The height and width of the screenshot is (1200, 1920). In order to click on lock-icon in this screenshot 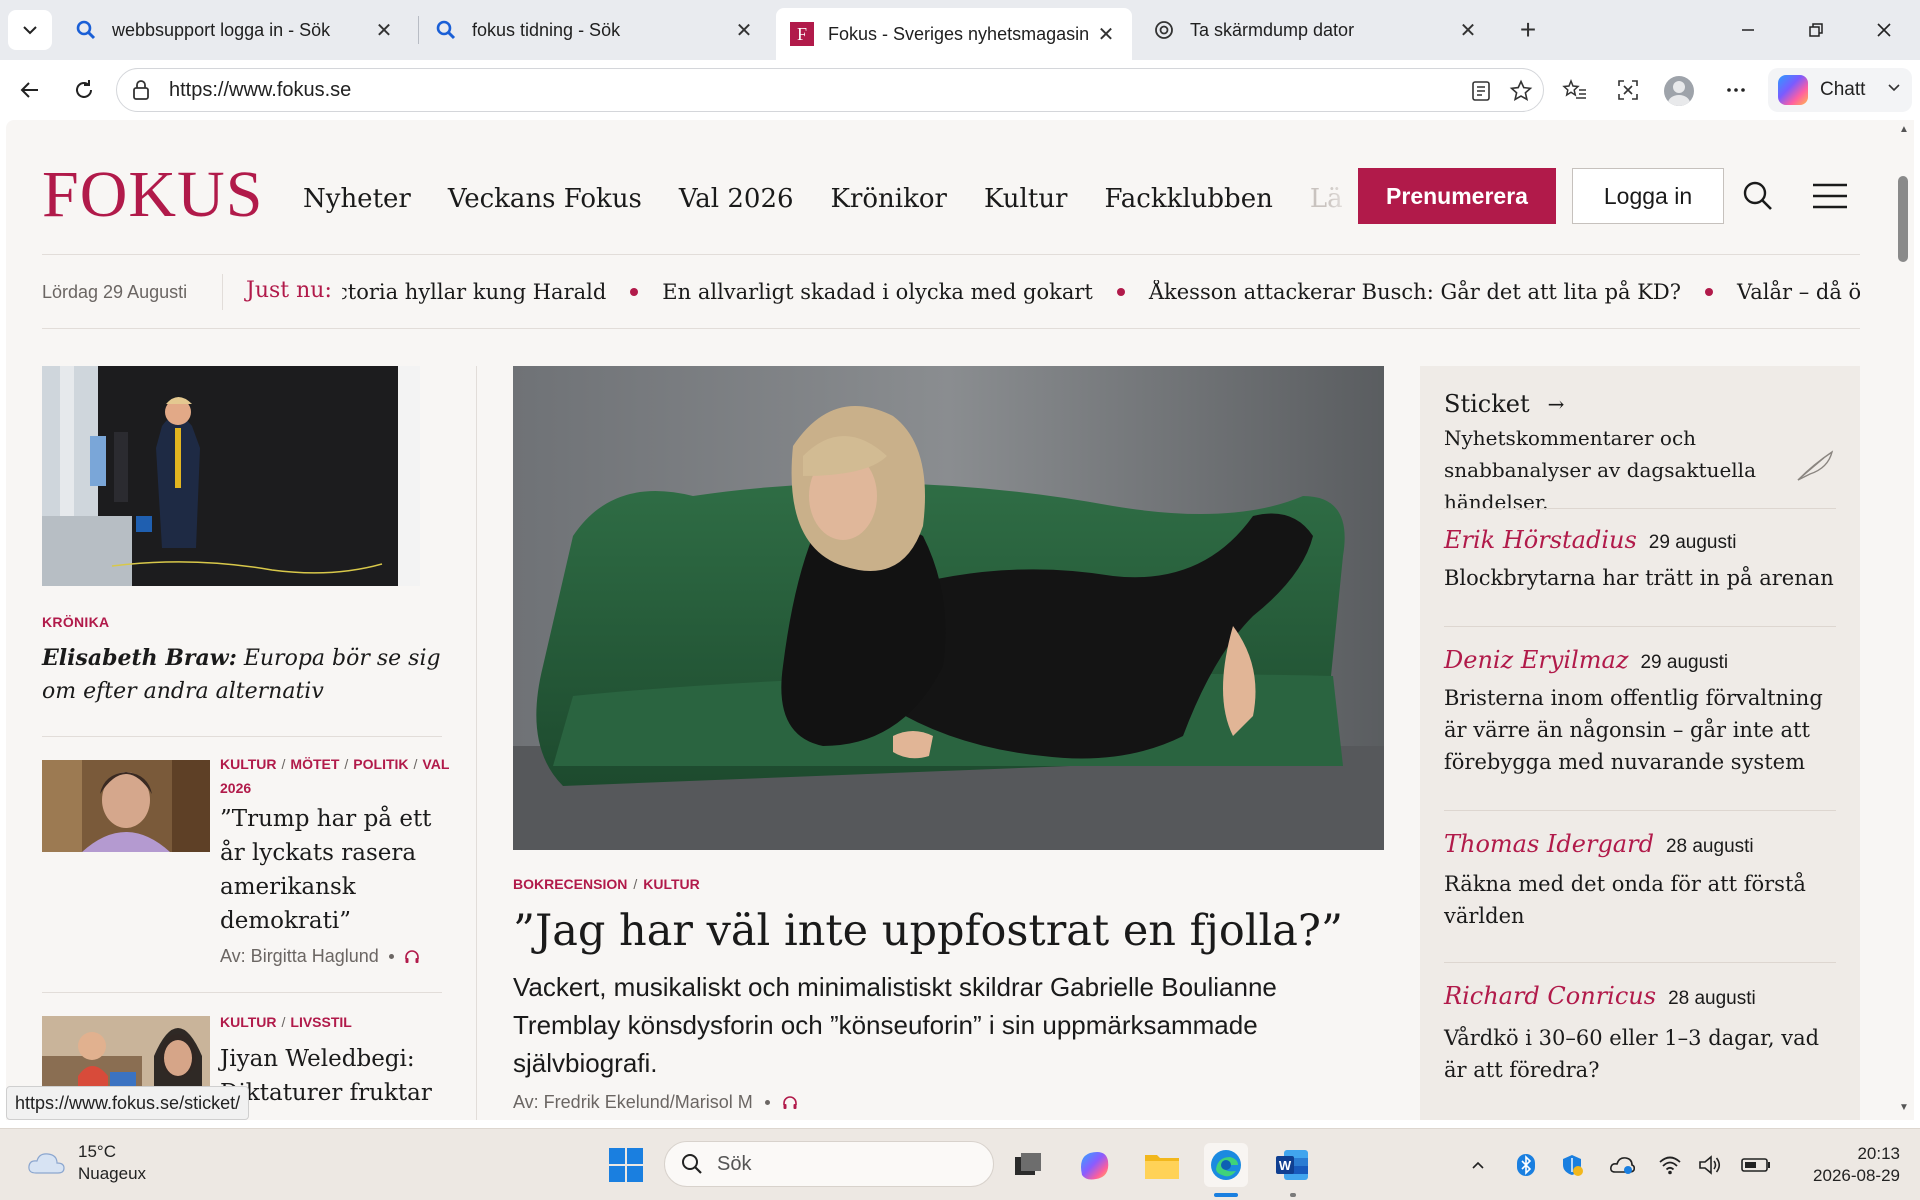, I will do `click(141, 90)`.